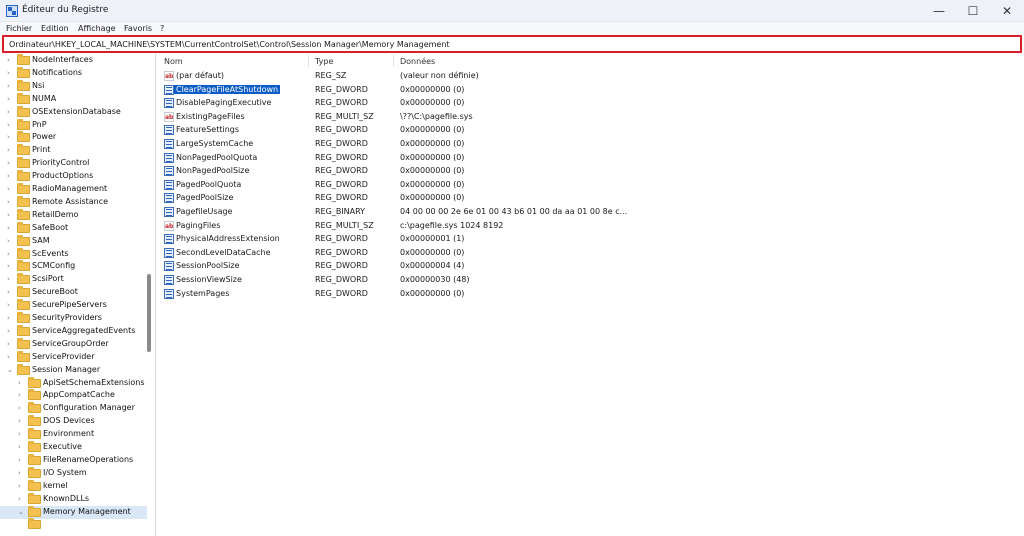 This screenshot has width=1024, height=536. I want to click on value-name: ExistingPageFiles, so click(210, 116).